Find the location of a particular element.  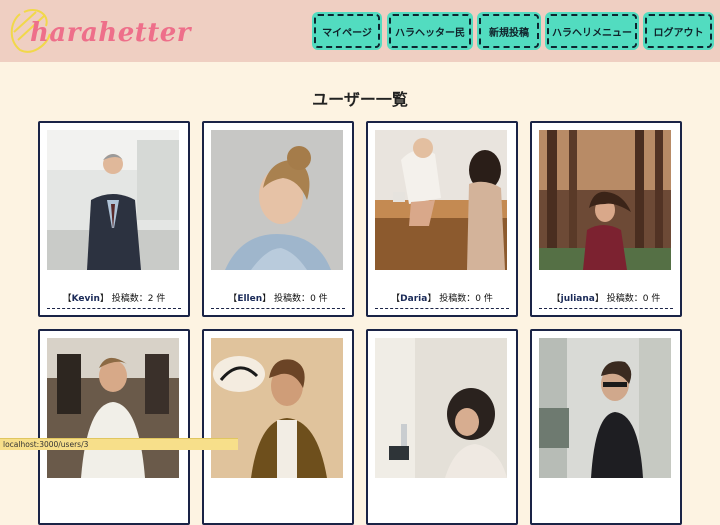

user-card-ellen: 【Ellen】 投稿数：0 件 is located at coordinates (278, 219).